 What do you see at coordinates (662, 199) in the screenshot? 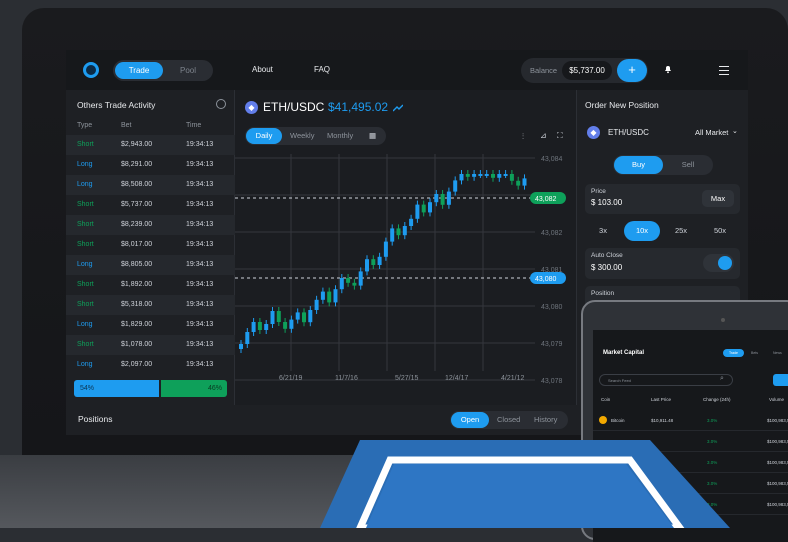
I see `price-field: Price $ 103.00 Max` at bounding box center [662, 199].